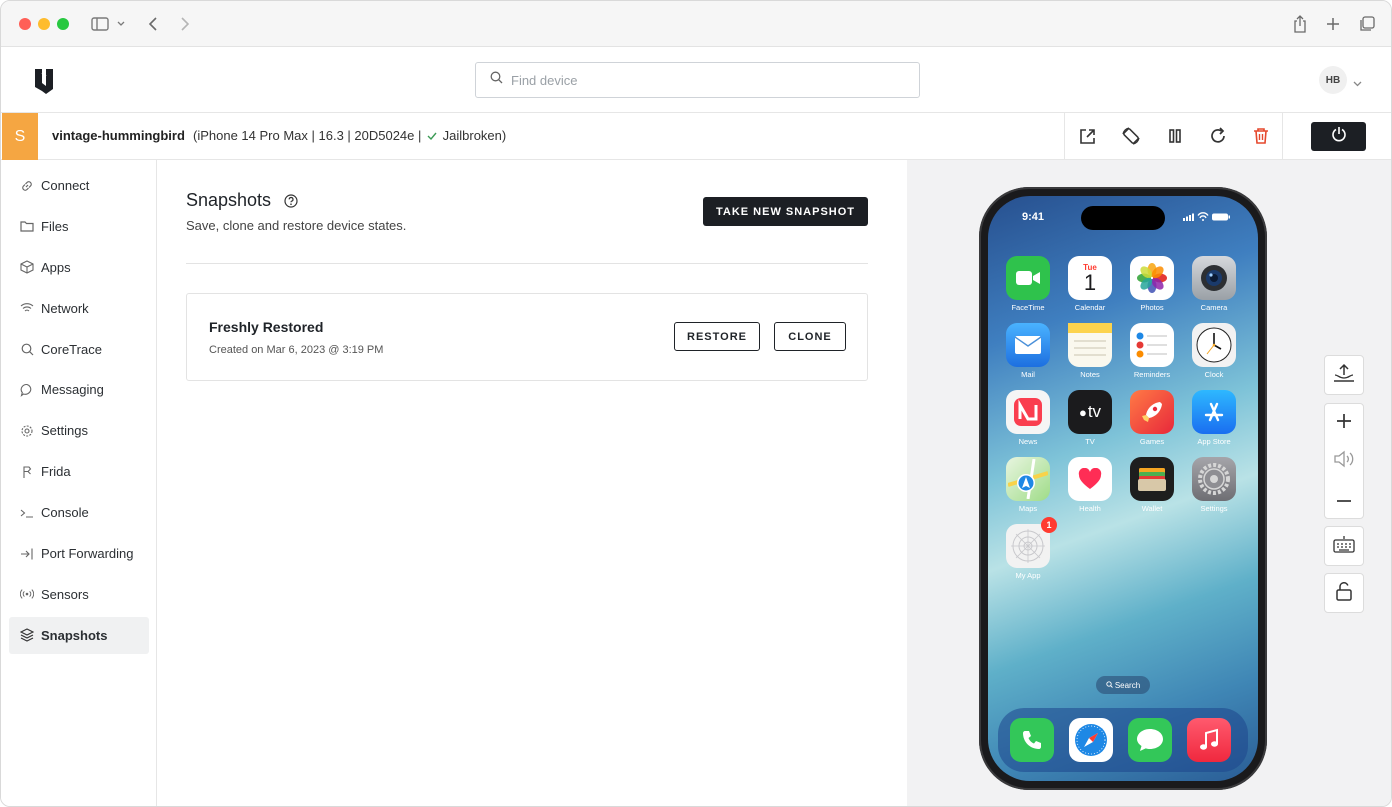 Image resolution: width=1392 pixels, height=807 pixels. I want to click on app-news: News, so click(1028, 418).